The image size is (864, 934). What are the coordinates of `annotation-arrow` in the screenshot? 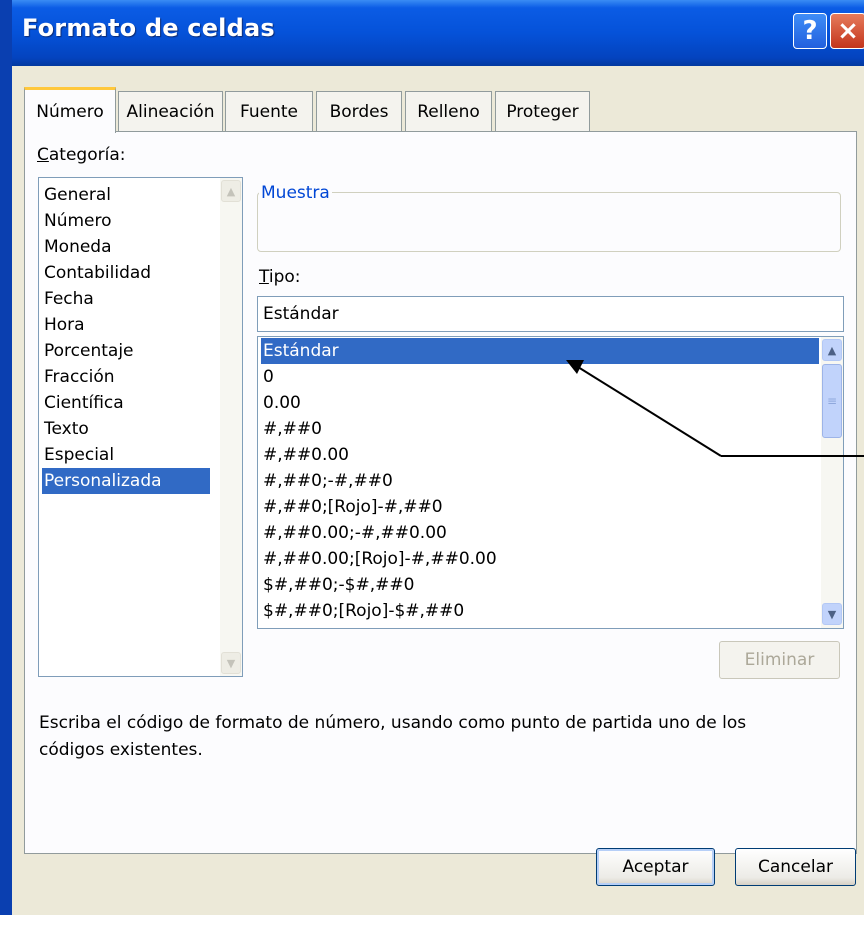 It's located at (715, 408).